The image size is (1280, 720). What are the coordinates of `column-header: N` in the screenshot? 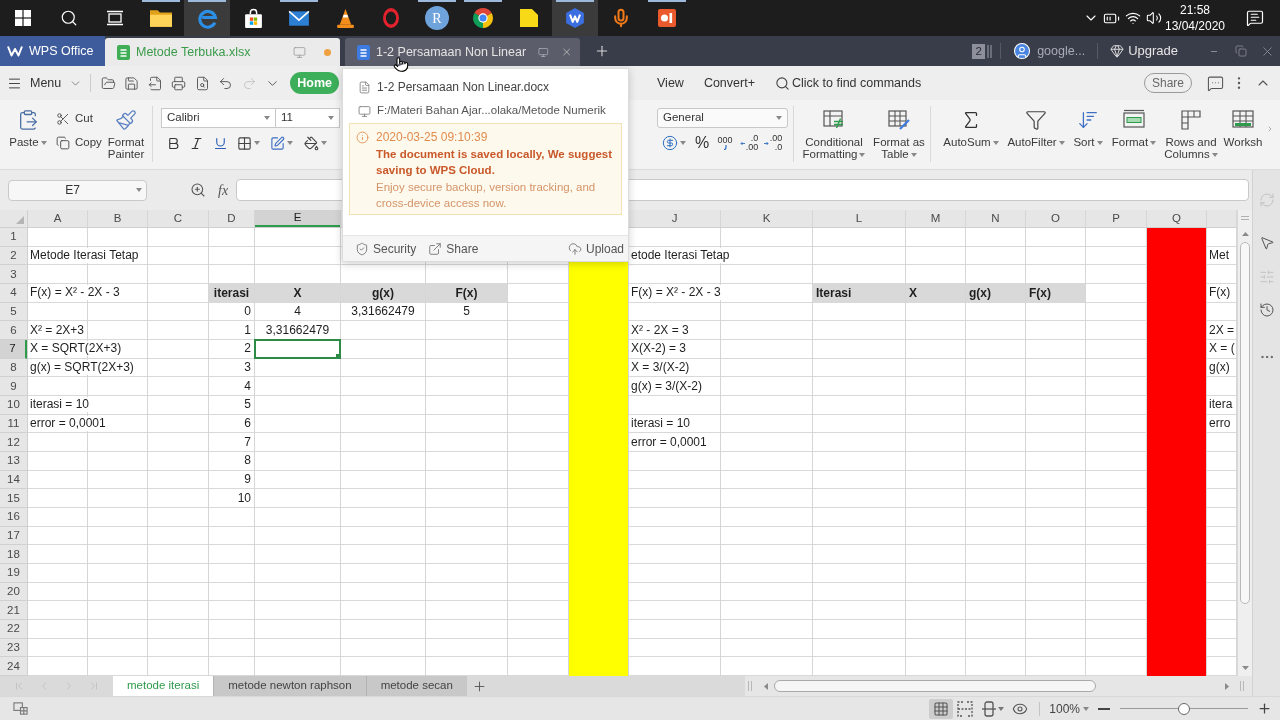 It's located at (995, 218).